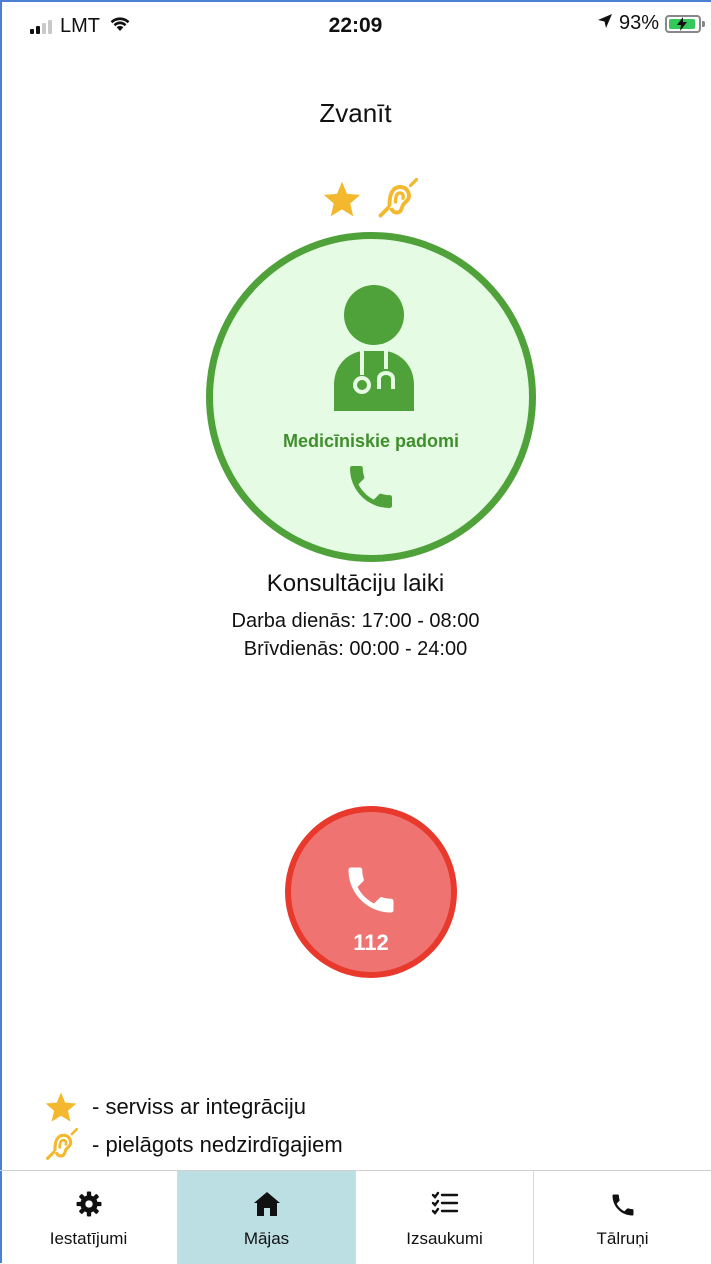  I want to click on legend-text: - pielāgots nedzirdīgajiem, so click(217, 1144).